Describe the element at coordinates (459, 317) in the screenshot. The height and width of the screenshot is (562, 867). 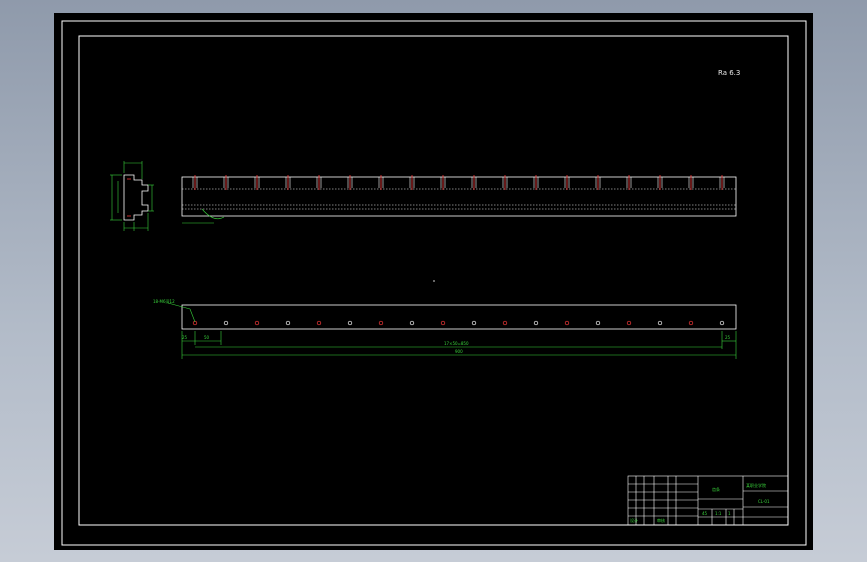
I see `top-view` at that location.